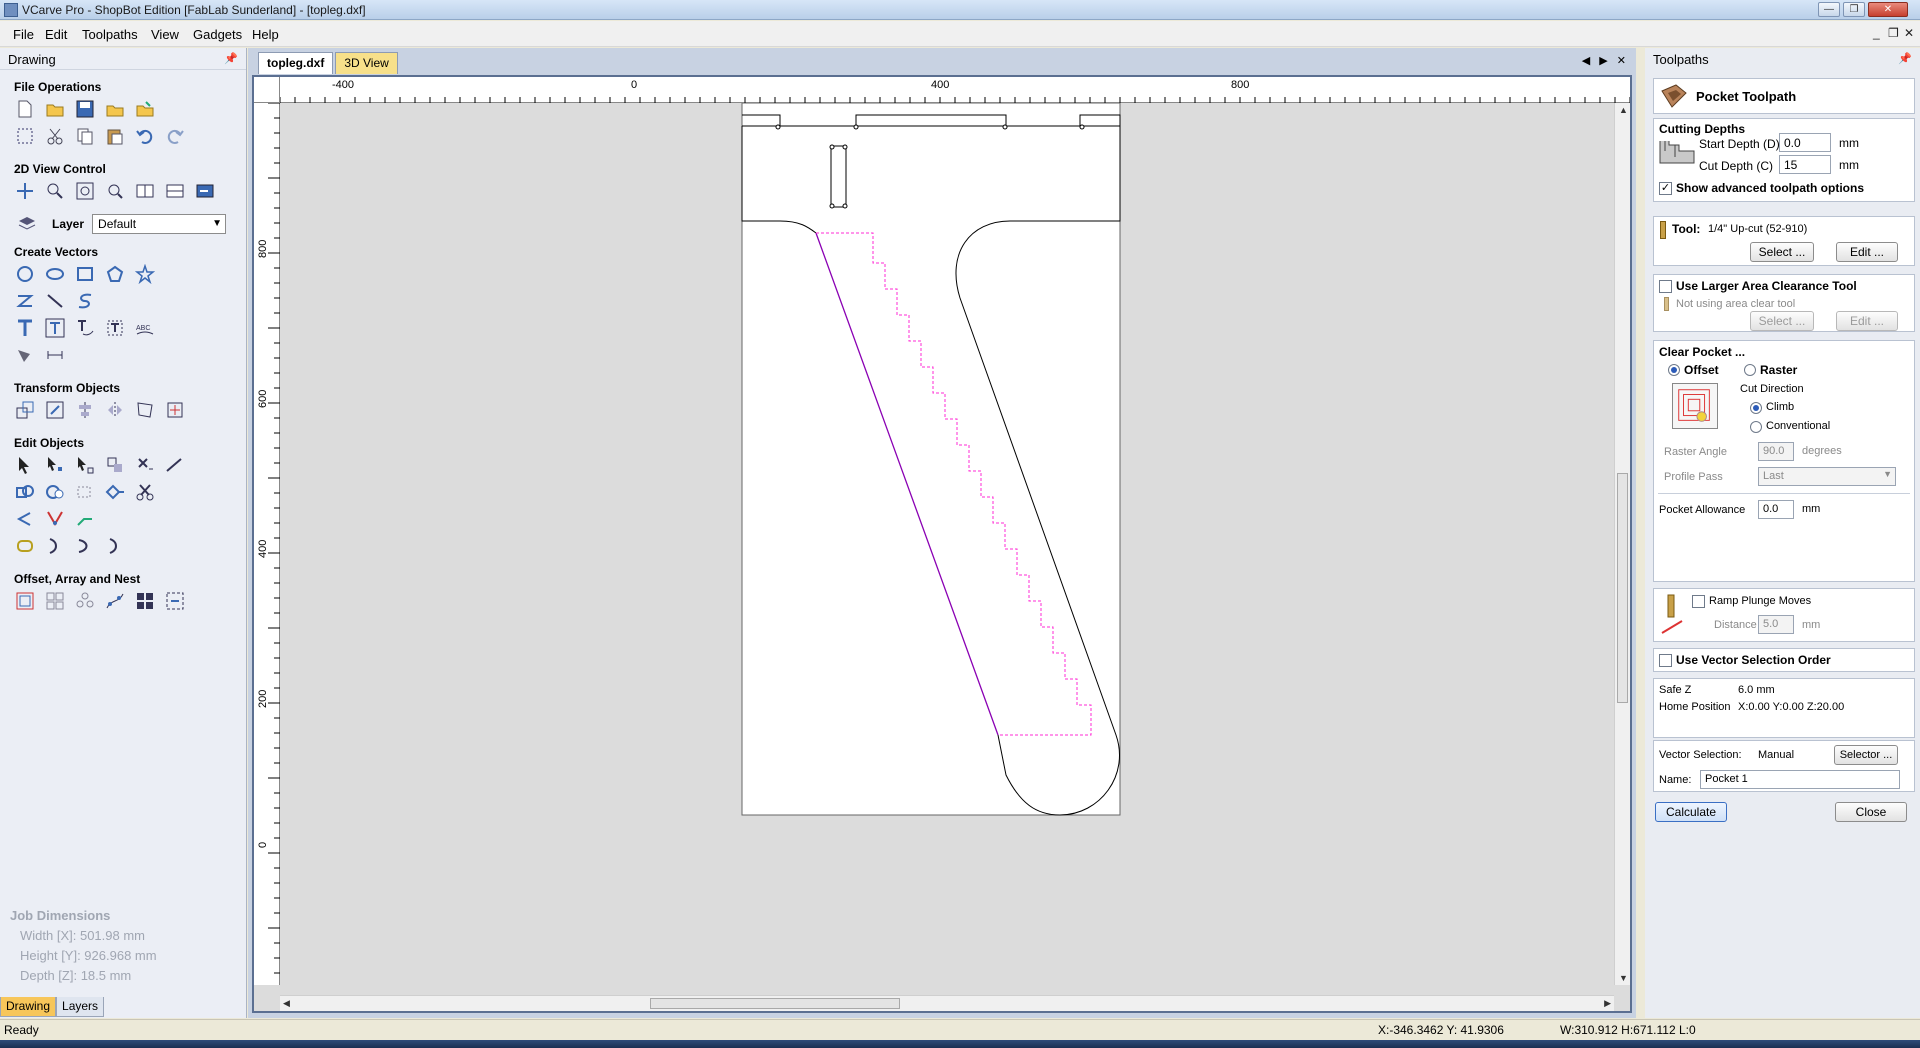 The width and height of the screenshot is (1920, 1048). I want to click on close-window-button: ✕, so click(1888, 9).